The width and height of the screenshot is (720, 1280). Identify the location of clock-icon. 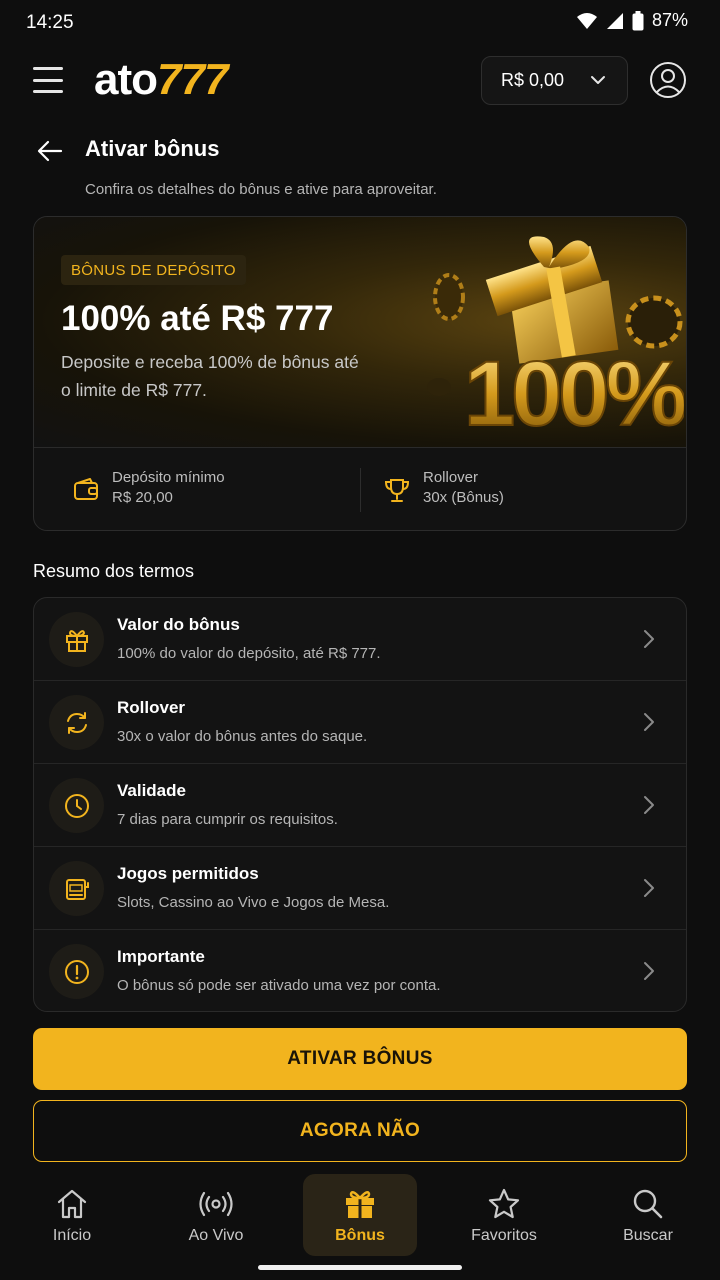
(76, 805).